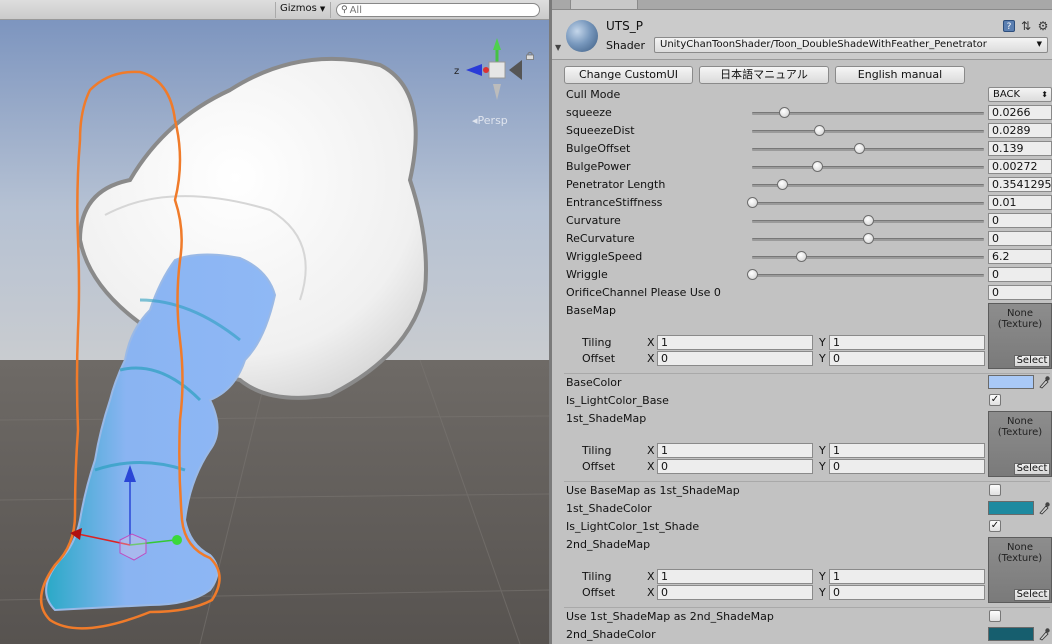 The width and height of the screenshot is (1052, 644). I want to click on basemap-tiling-y-field: 1, so click(907, 342).